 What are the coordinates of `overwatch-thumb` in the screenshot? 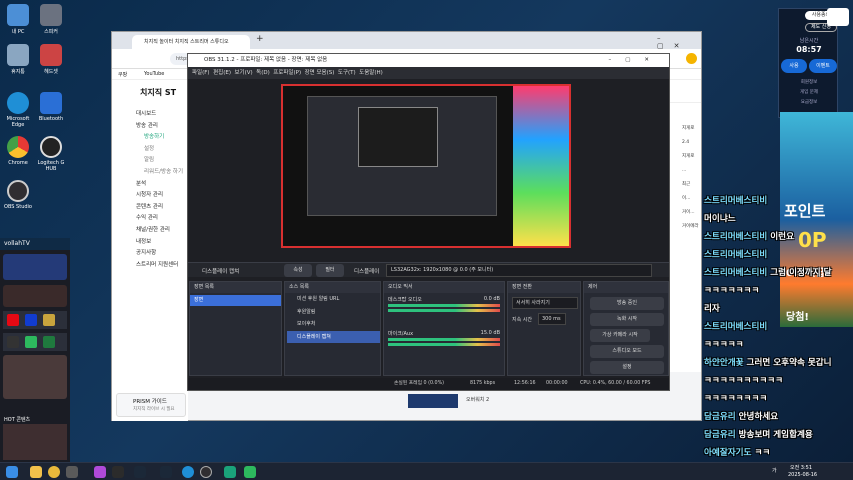 It's located at (433, 401).